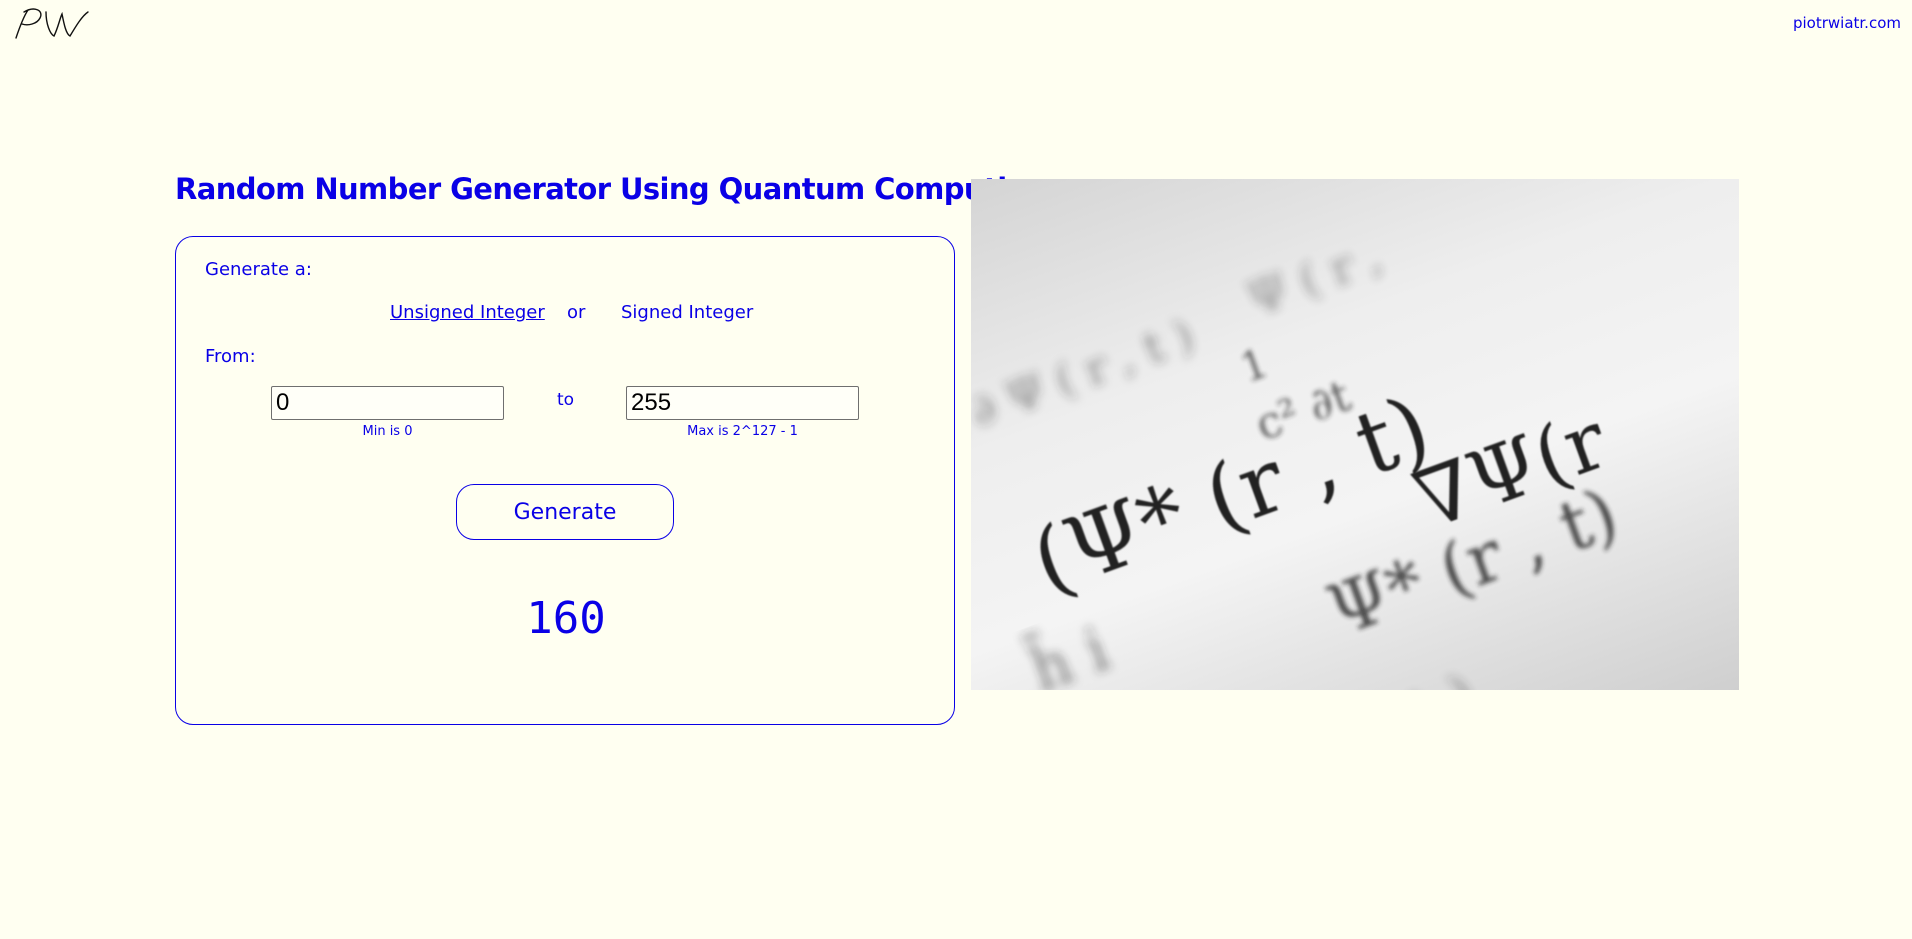 The height and width of the screenshot is (939, 1912). I want to click on min-hint: Min is 0, so click(387, 431).